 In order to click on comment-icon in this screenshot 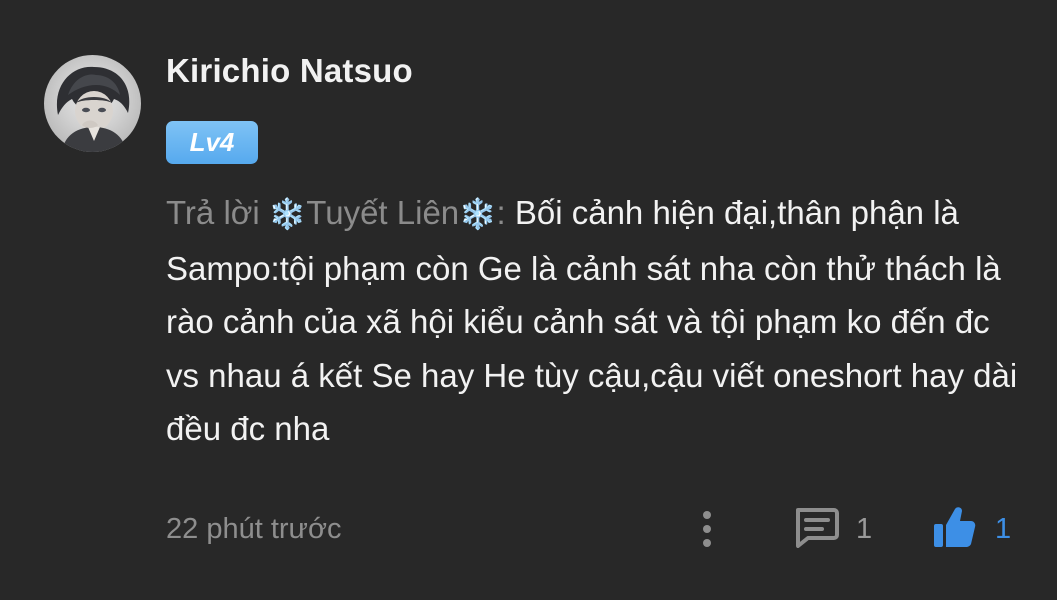, I will do `click(816, 529)`.